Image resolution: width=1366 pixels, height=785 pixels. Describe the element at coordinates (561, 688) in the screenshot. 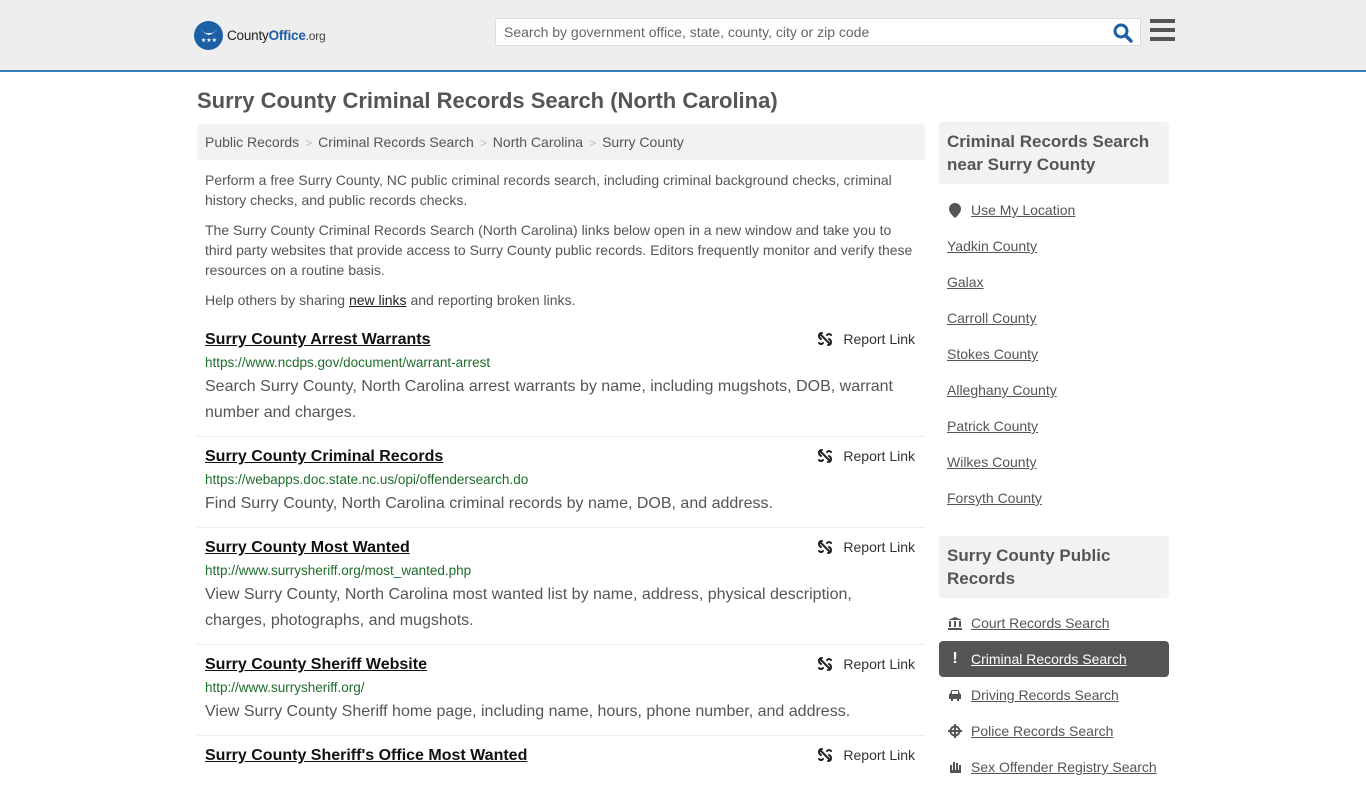

I see `result-url: http://www.surrysheriff.org/` at that location.